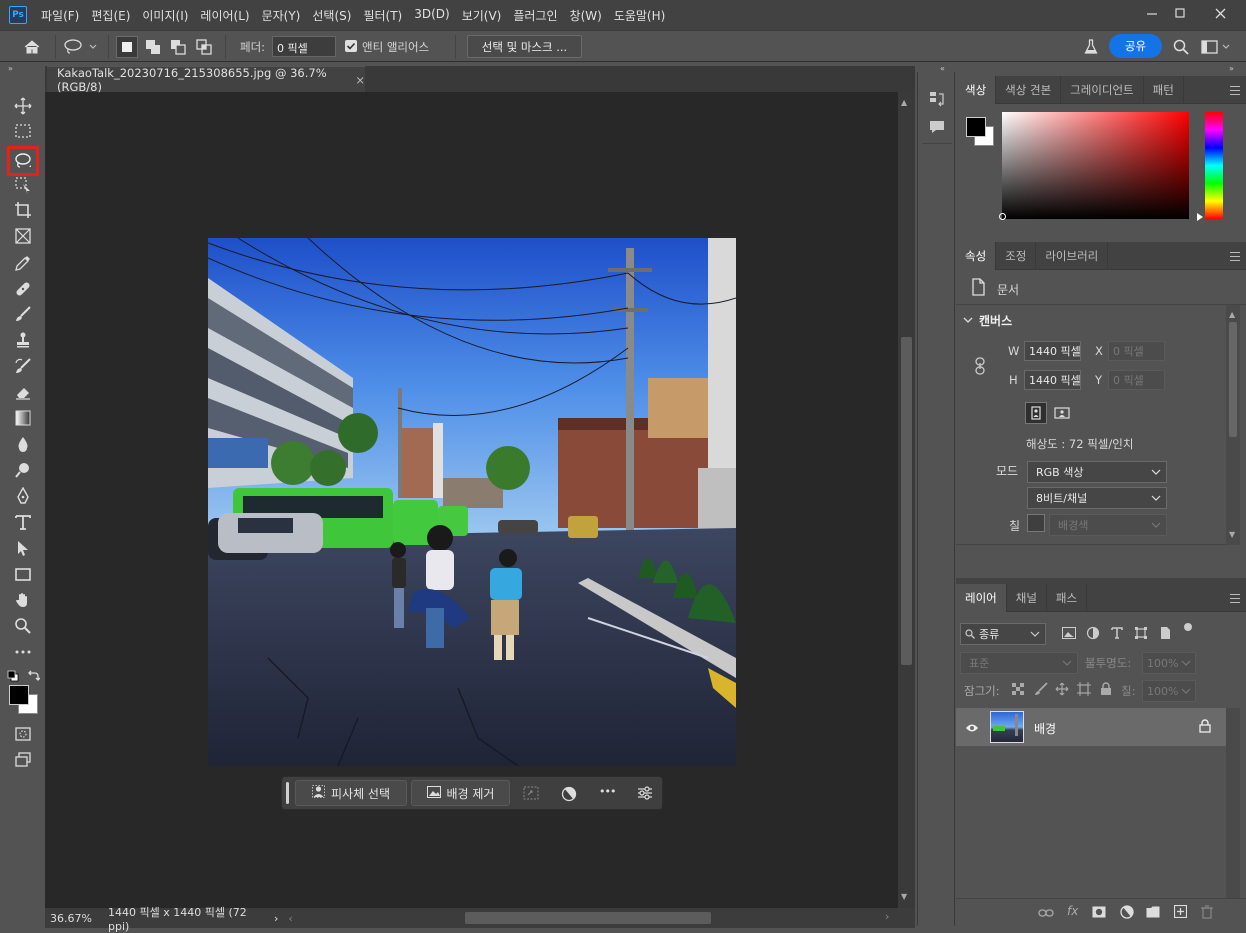  Describe the element at coordinates (1036, 413) in the screenshot. I see `portrait-orientation-icon` at that location.